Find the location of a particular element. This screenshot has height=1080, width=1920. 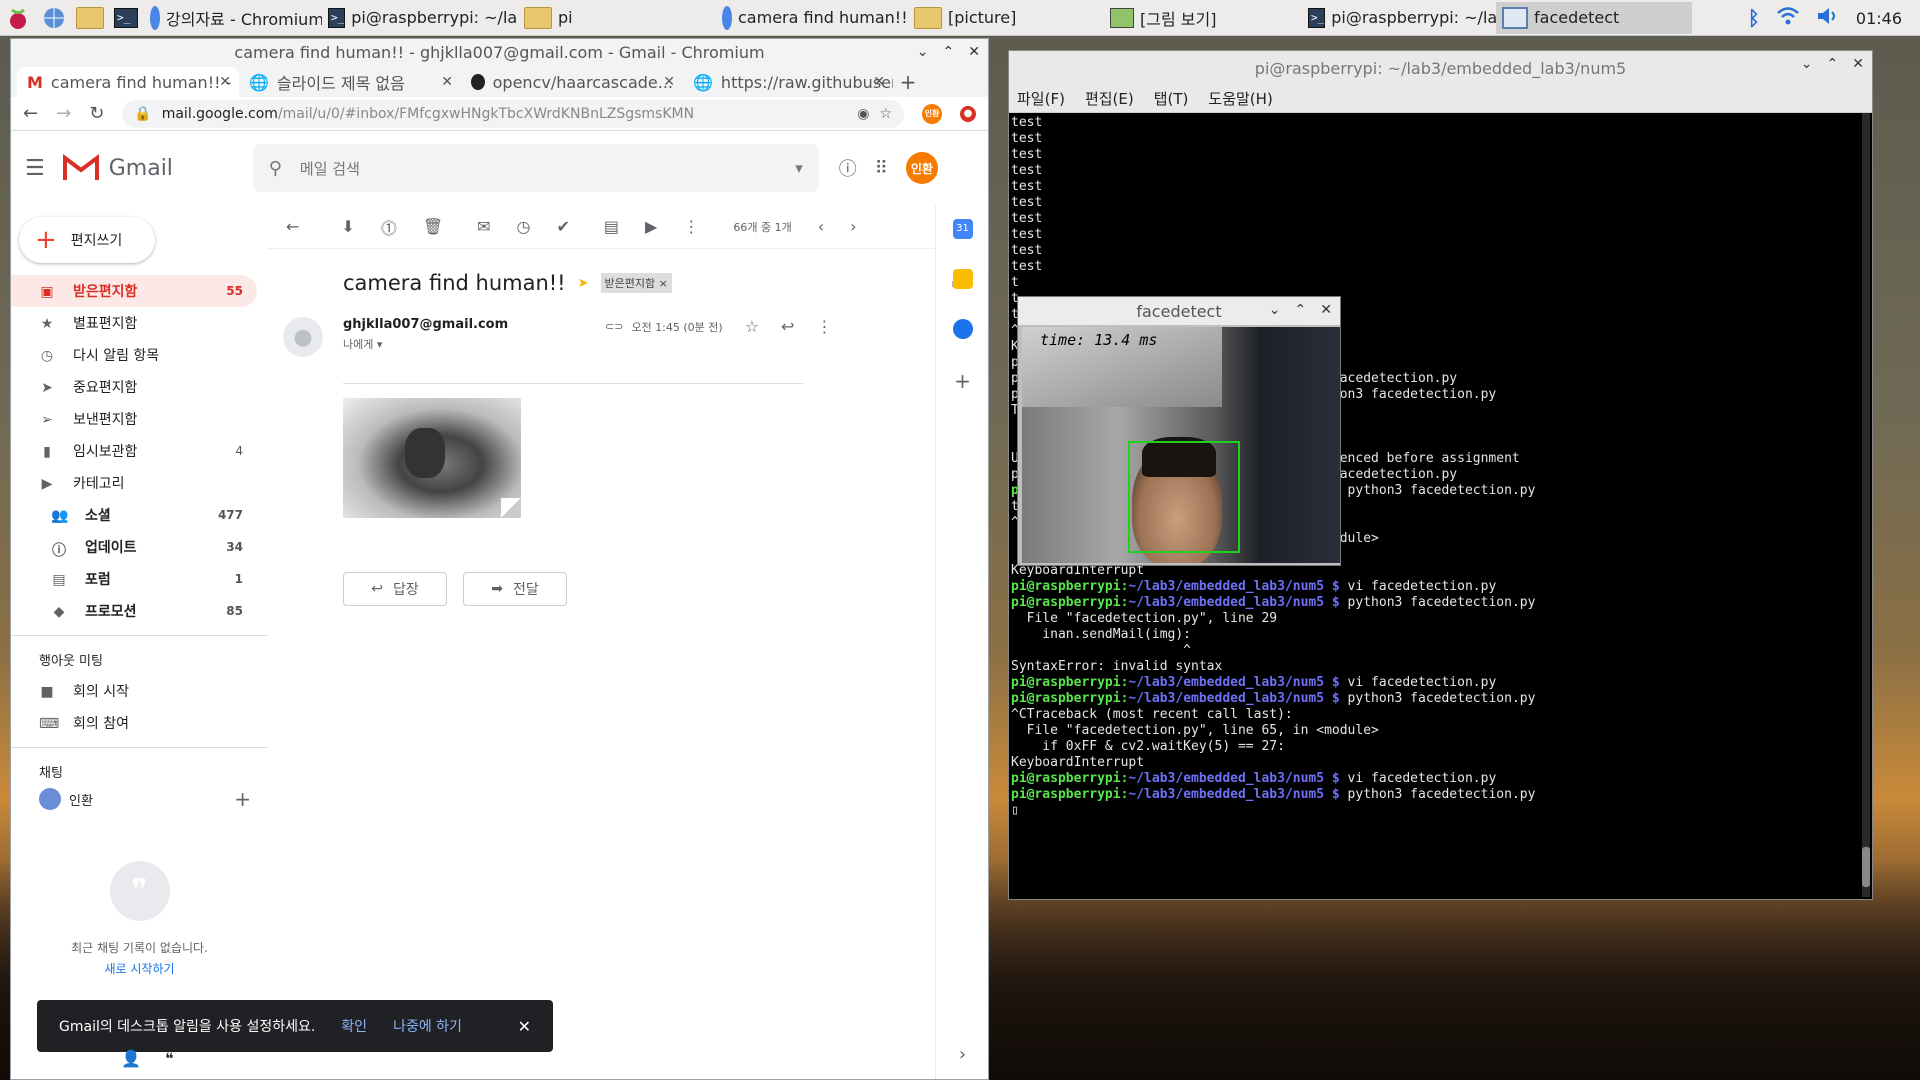

back-to-inbox-icon: ← is located at coordinates (292, 226).